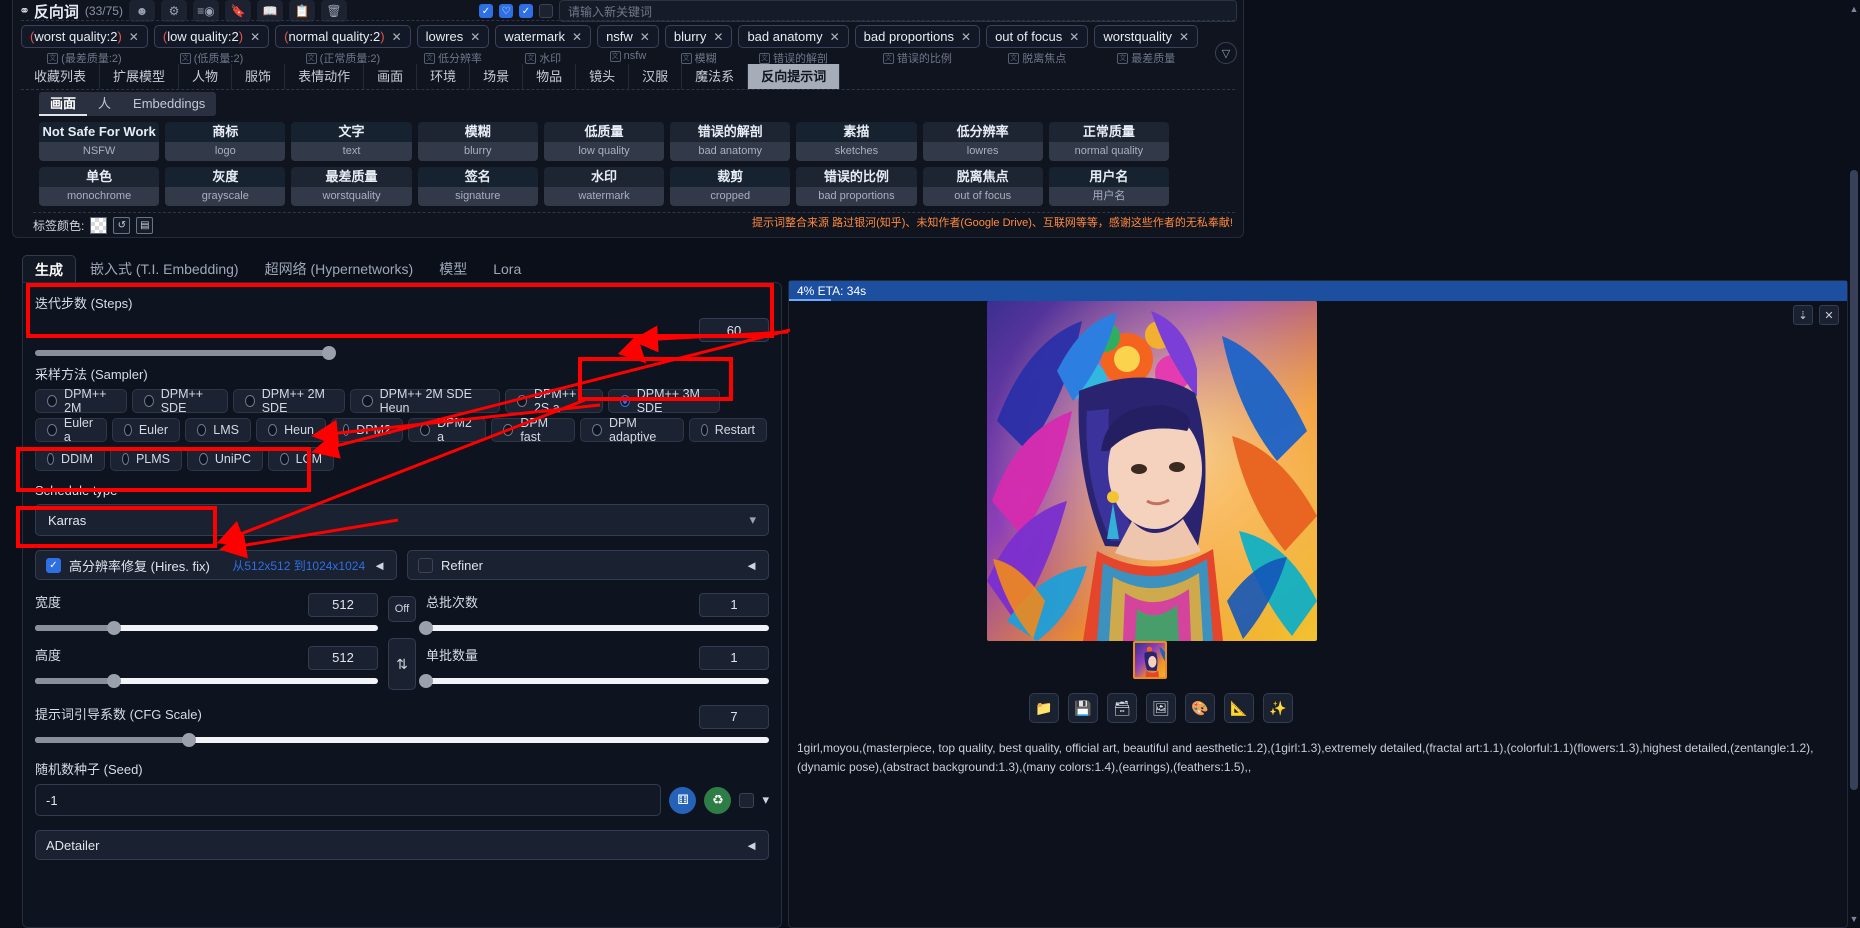 The width and height of the screenshot is (1860, 928). Describe the element at coordinates (206, 628) in the screenshot. I see `width-slider` at that location.